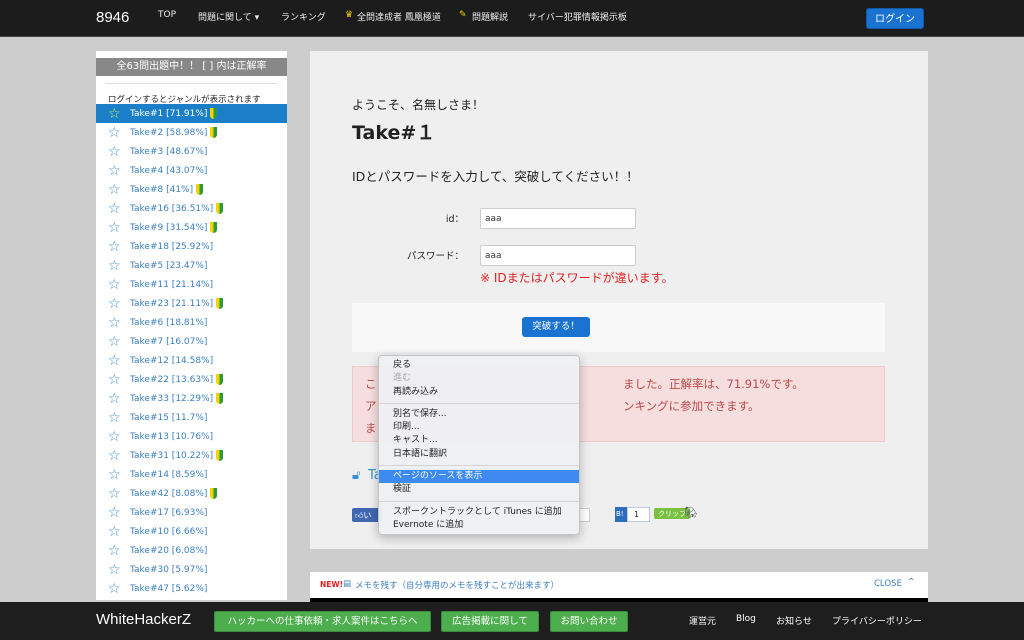 Image resolution: width=1024 pixels, height=640 pixels. What do you see at coordinates (191, 512) in the screenshot?
I see `sidebar-item-take: ☆ Take#17 [6.93%]` at bounding box center [191, 512].